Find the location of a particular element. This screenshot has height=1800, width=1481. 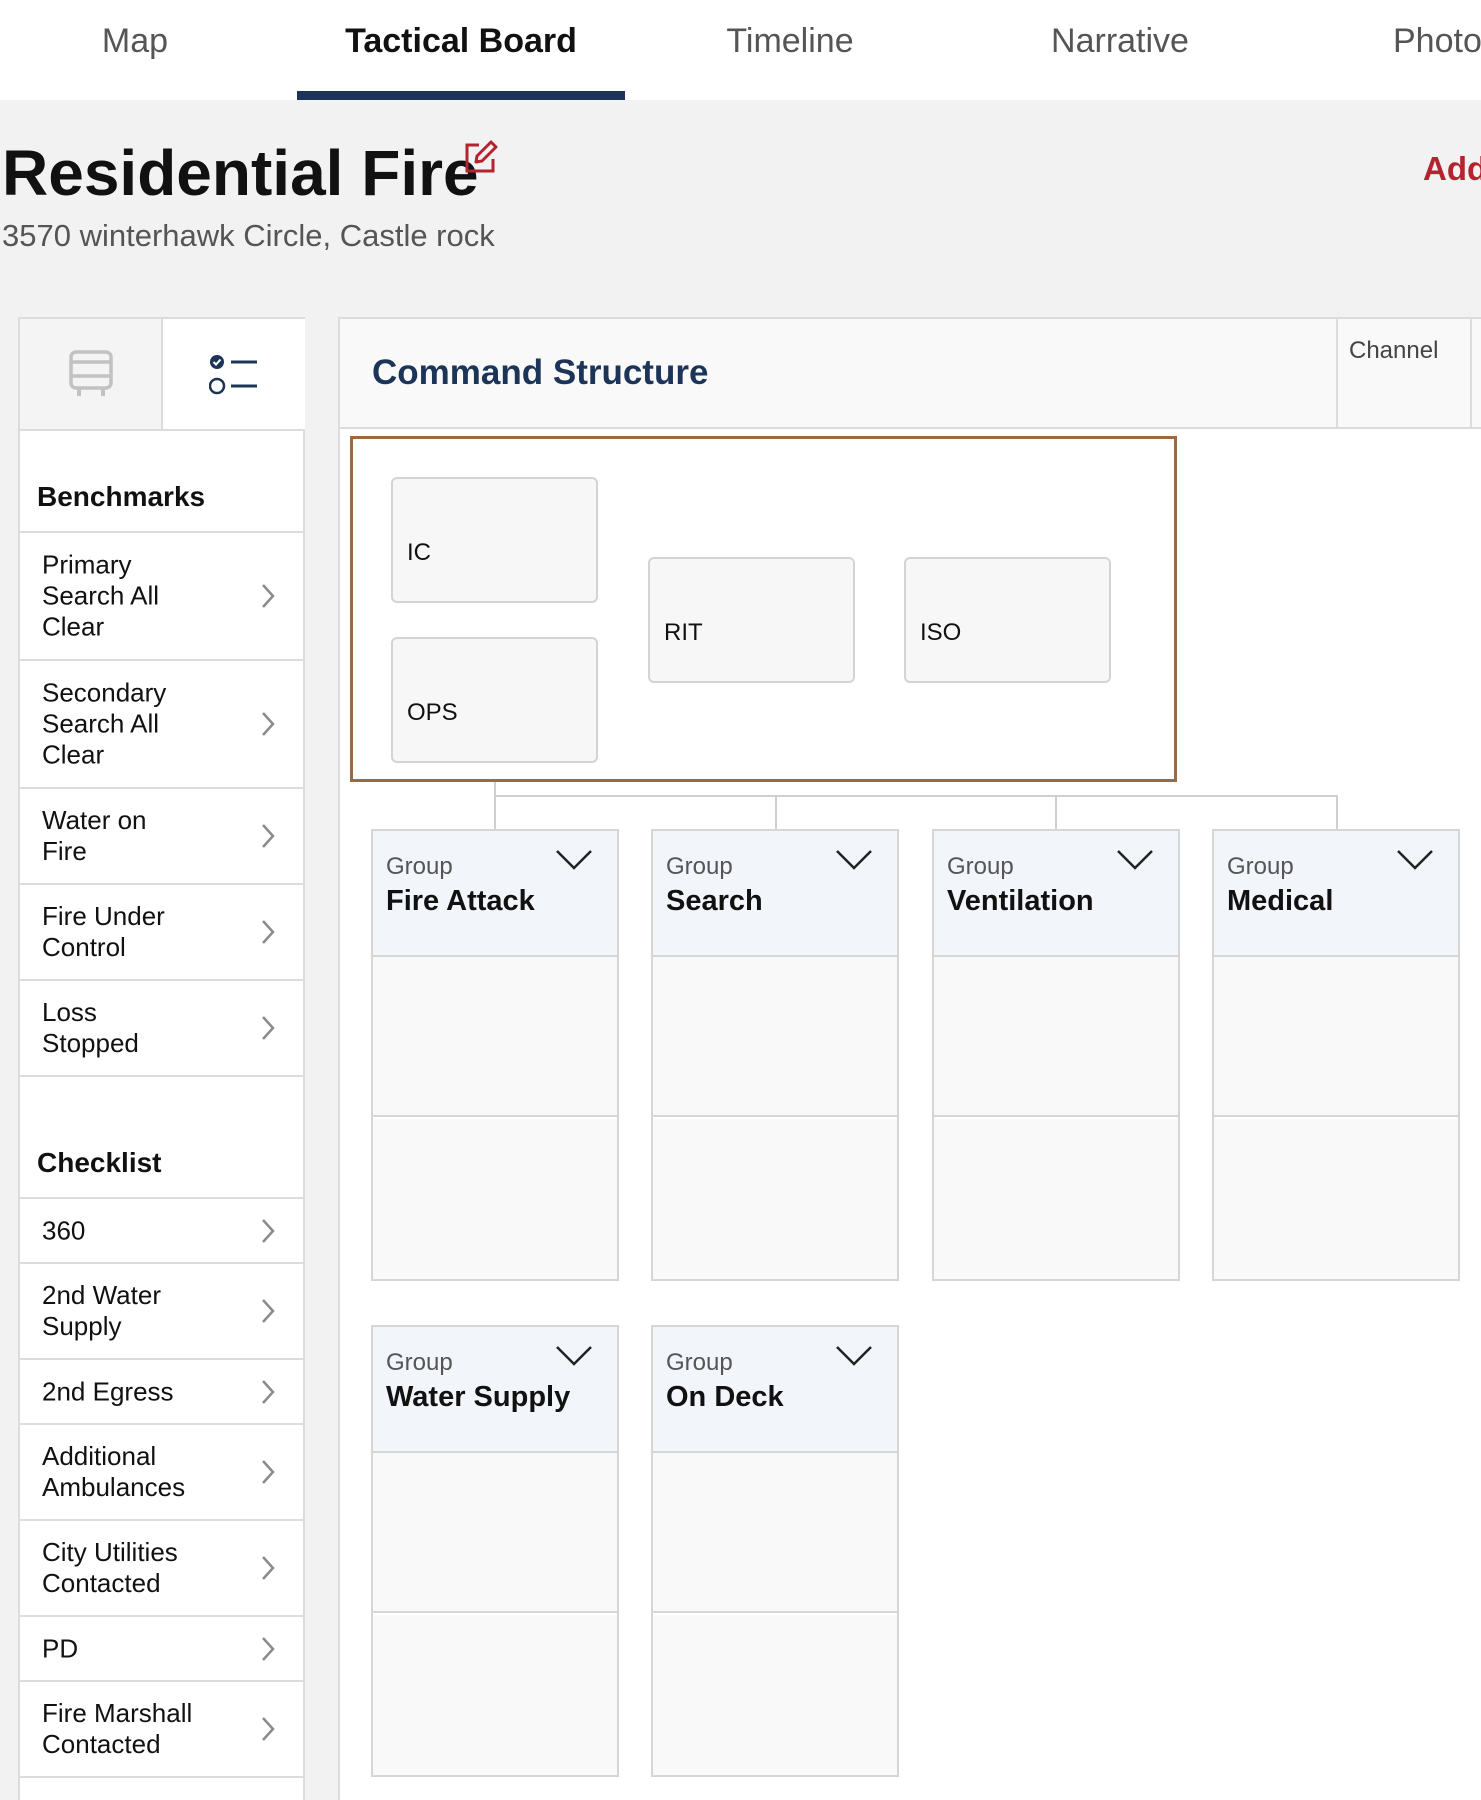

tab-tactical-board: Tactical Board is located at coordinates (461, 50).